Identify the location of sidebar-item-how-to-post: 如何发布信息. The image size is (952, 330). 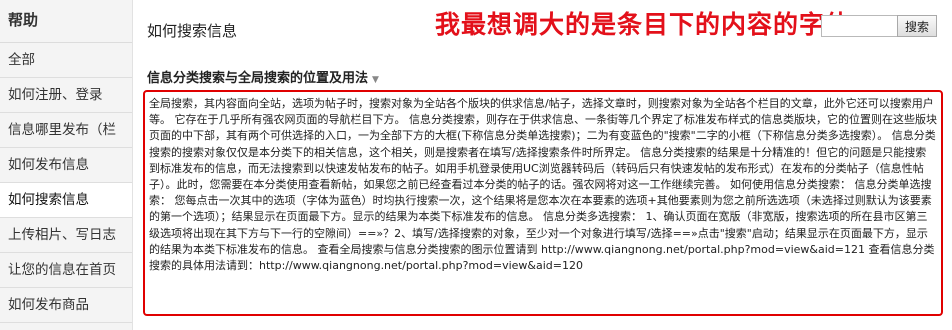
(66, 165).